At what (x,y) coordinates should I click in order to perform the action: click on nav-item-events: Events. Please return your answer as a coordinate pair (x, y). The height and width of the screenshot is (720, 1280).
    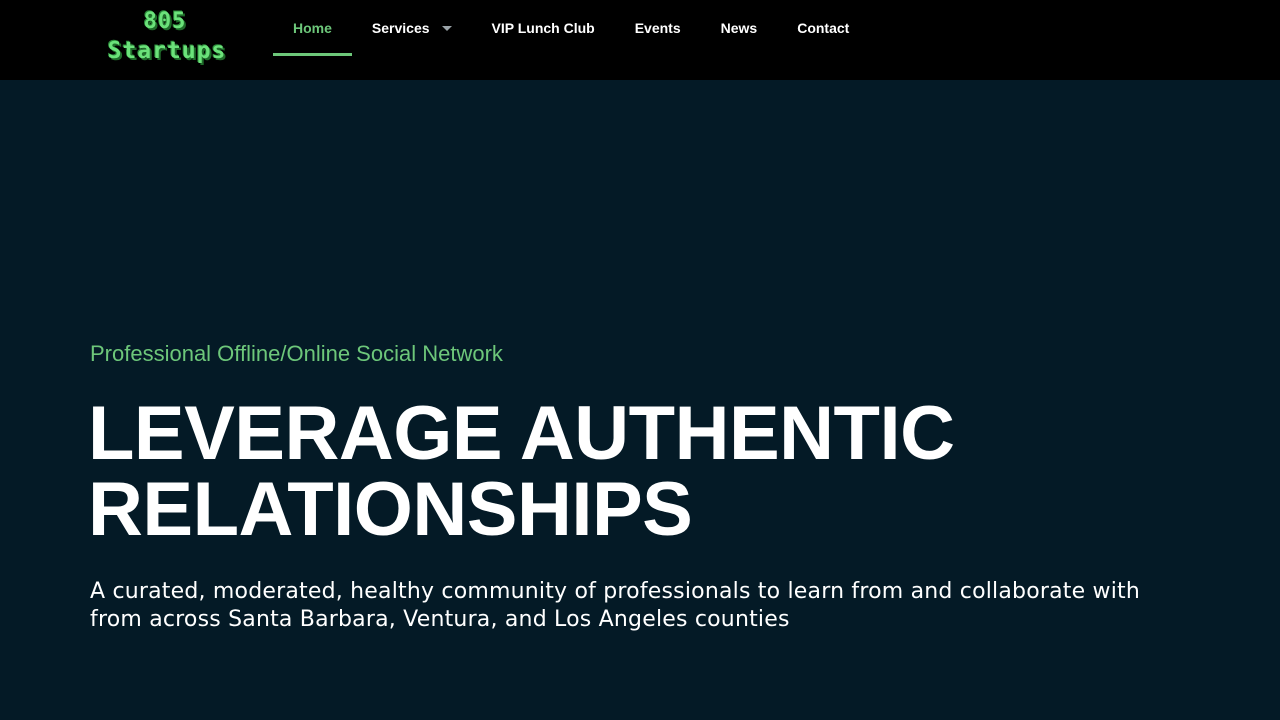
    Looking at the image, I should click on (658, 28).